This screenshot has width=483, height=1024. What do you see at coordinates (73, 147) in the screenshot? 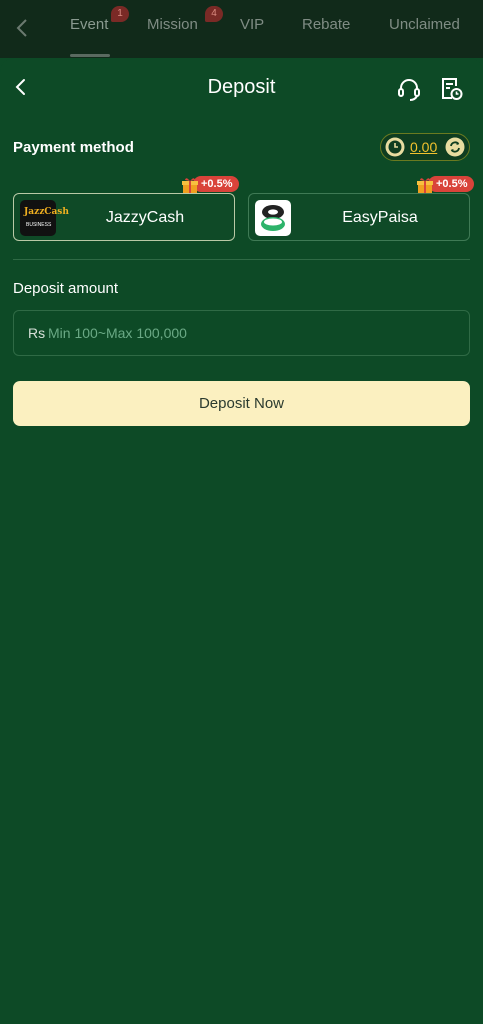
I see `payment-method-label: Payment method` at bounding box center [73, 147].